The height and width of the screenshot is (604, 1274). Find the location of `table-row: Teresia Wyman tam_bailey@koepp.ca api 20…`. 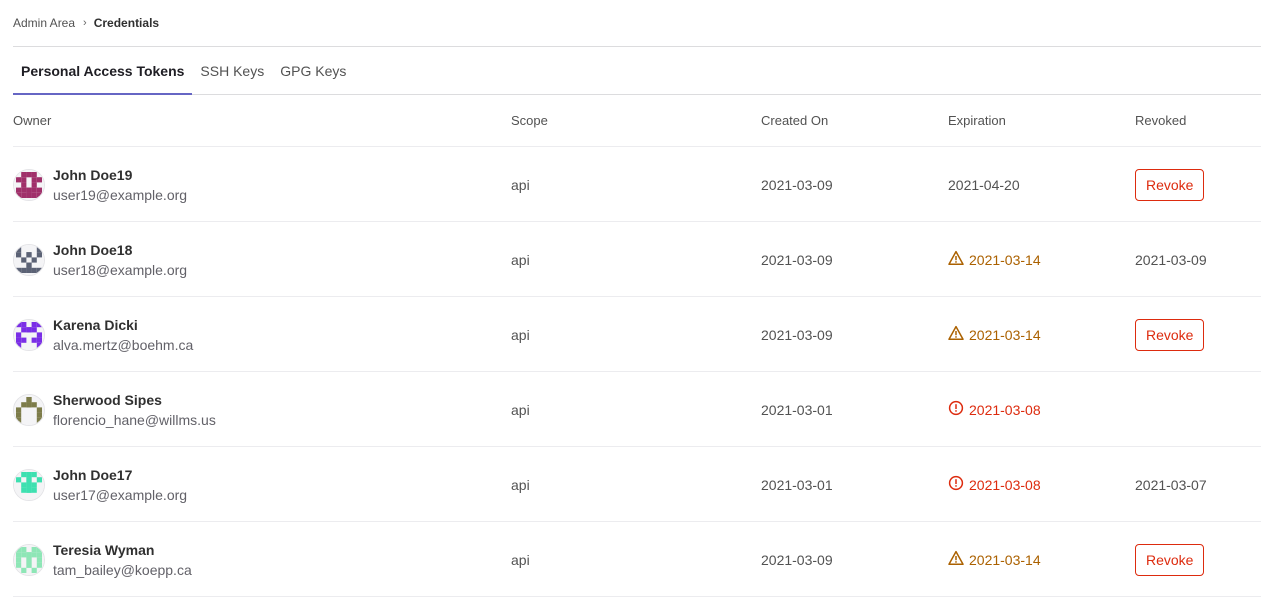

table-row: Teresia Wyman tam_bailey@koepp.ca api 20… is located at coordinates (637, 559).